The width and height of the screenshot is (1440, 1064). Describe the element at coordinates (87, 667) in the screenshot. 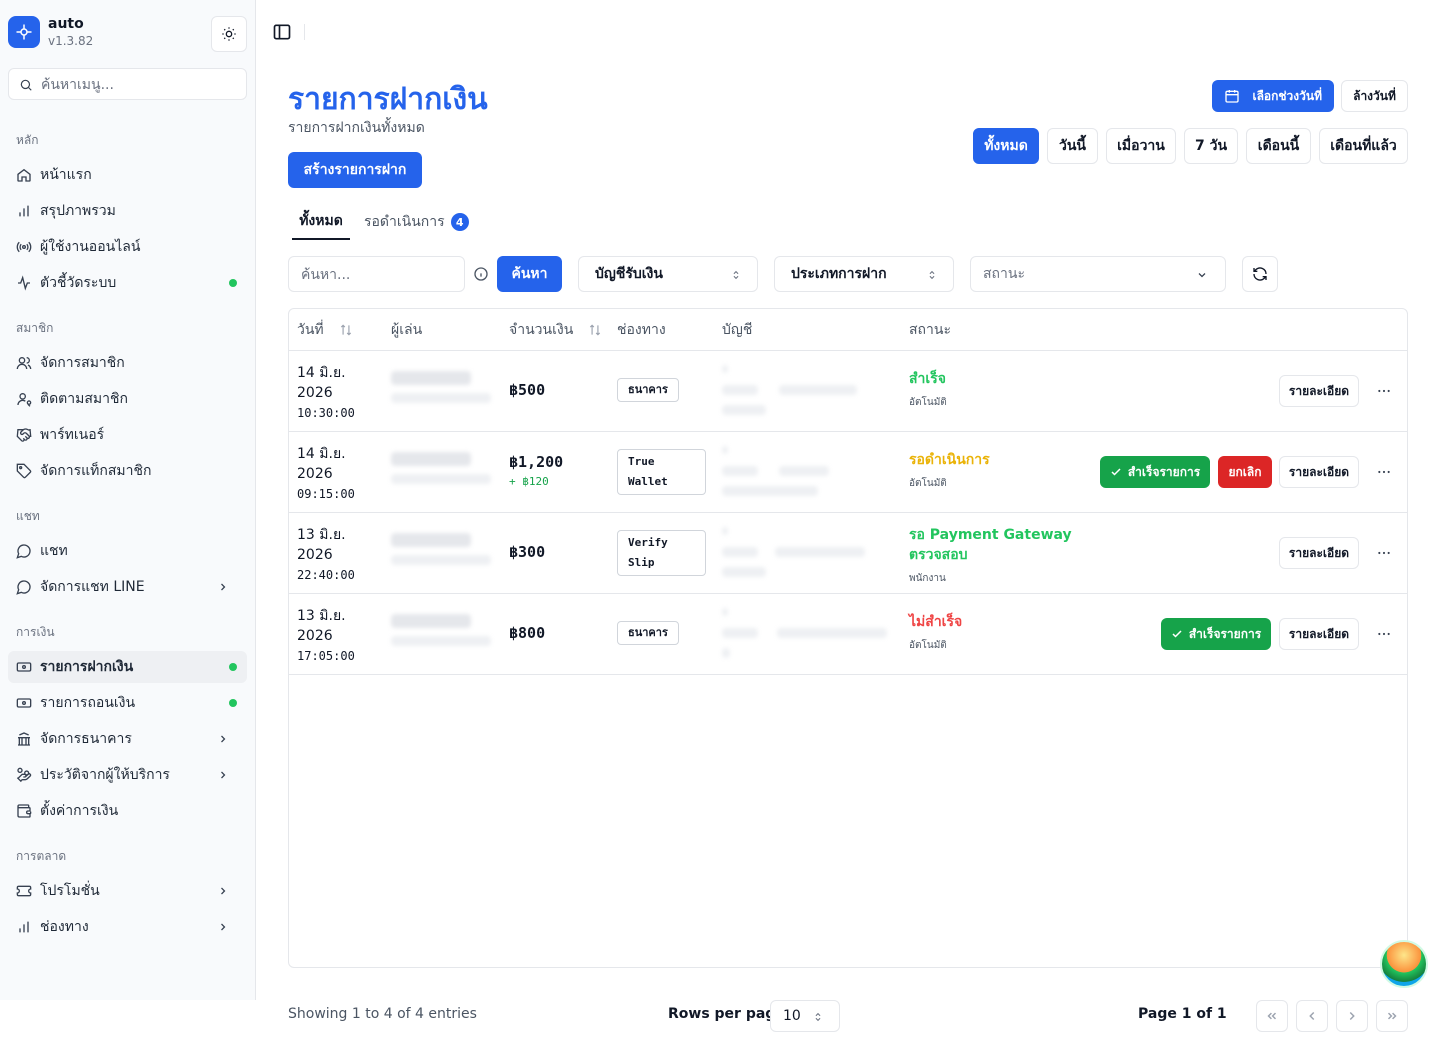

I see `sidebar-item-label: รายการฝากเงิน` at that location.